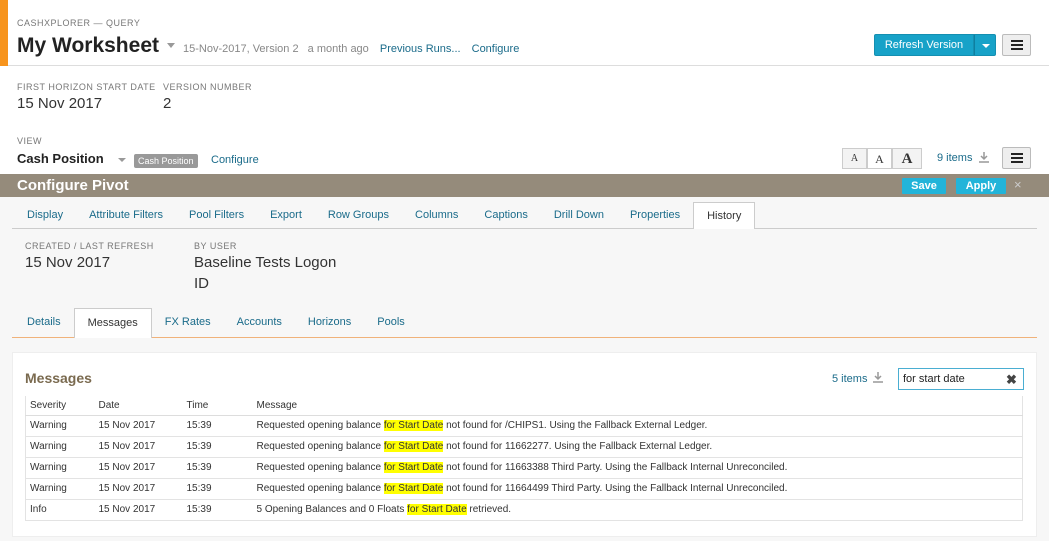  What do you see at coordinates (981, 186) in the screenshot?
I see `apply-button: Apply` at bounding box center [981, 186].